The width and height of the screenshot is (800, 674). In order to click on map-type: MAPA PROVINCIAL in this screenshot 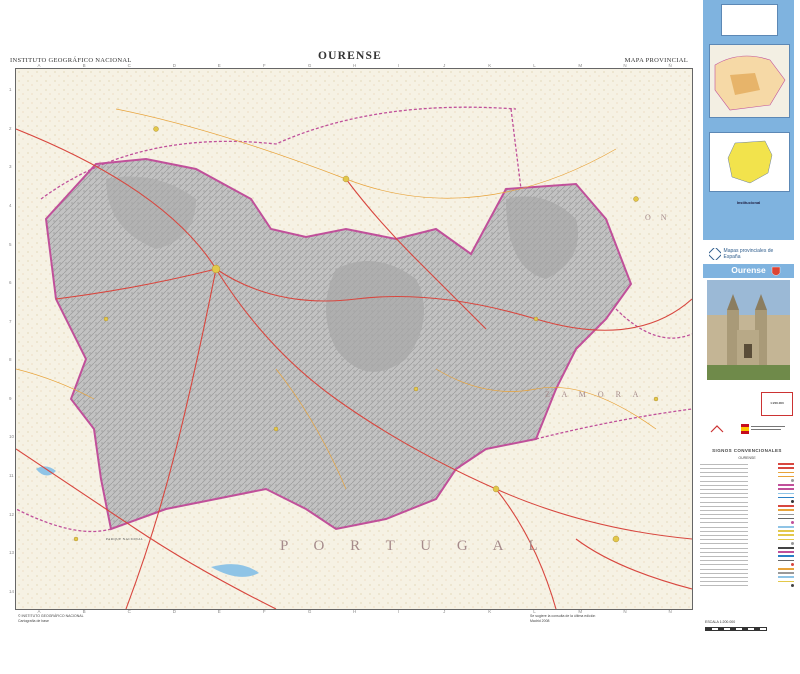, I will do `click(656, 60)`.